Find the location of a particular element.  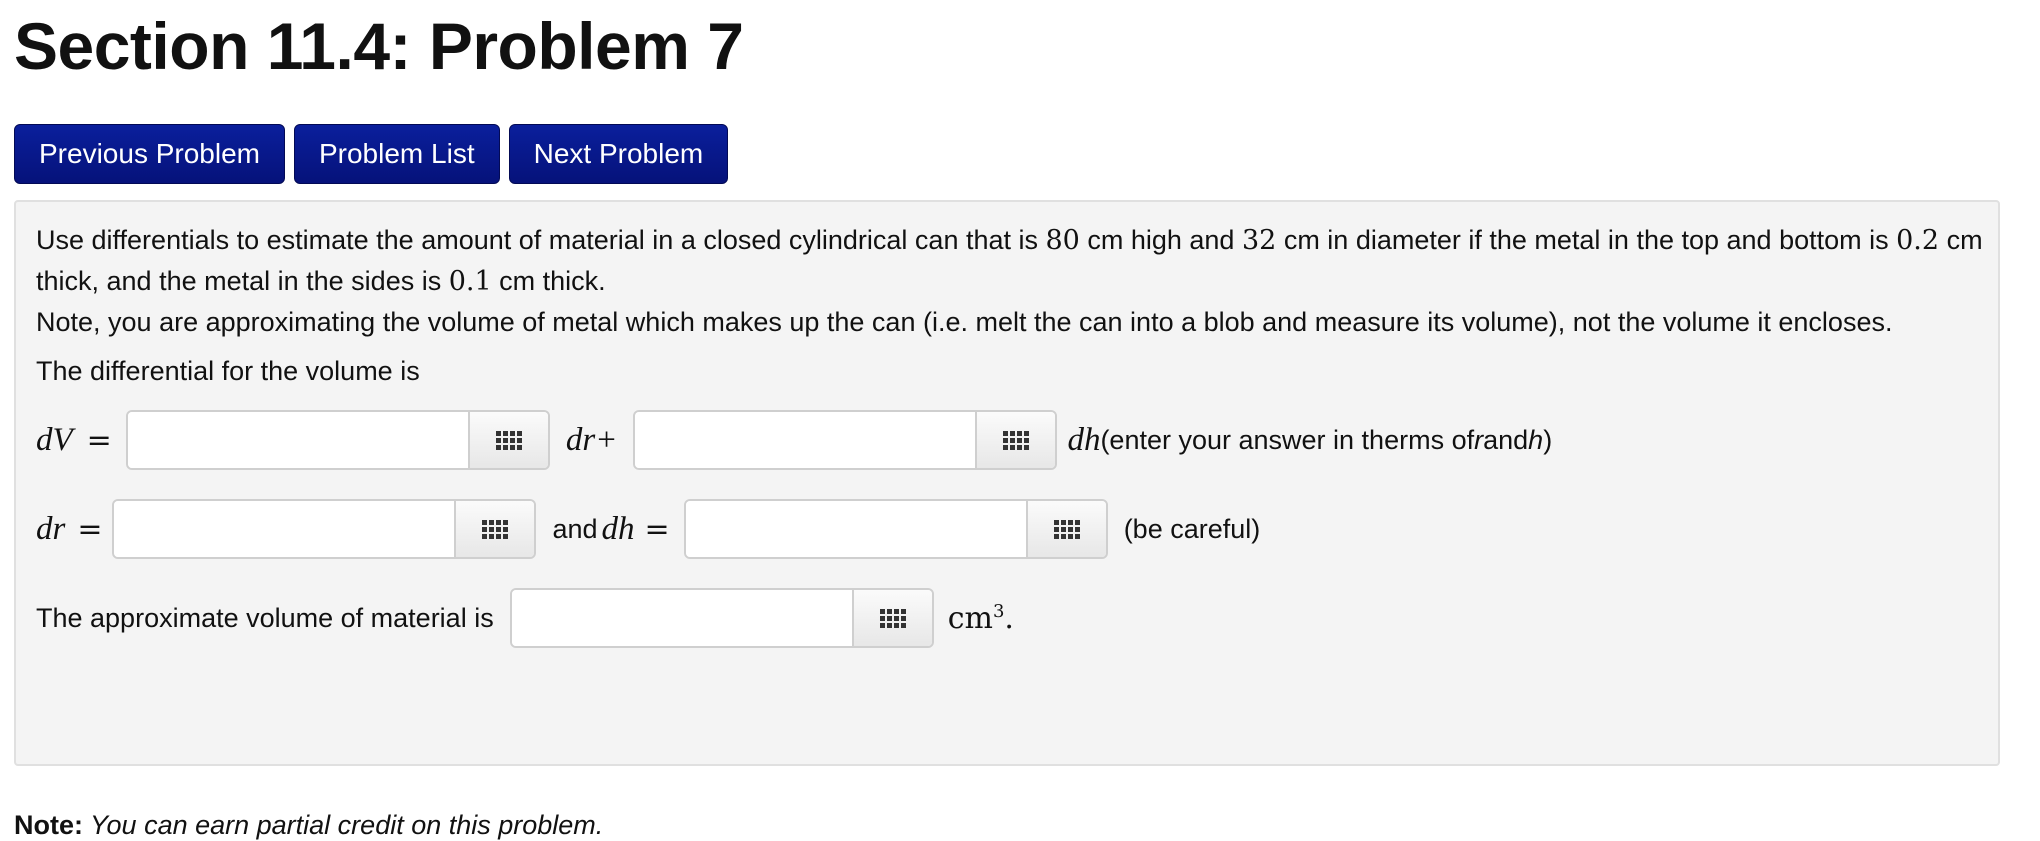

unit-exponent: 3 is located at coordinates (998, 611).